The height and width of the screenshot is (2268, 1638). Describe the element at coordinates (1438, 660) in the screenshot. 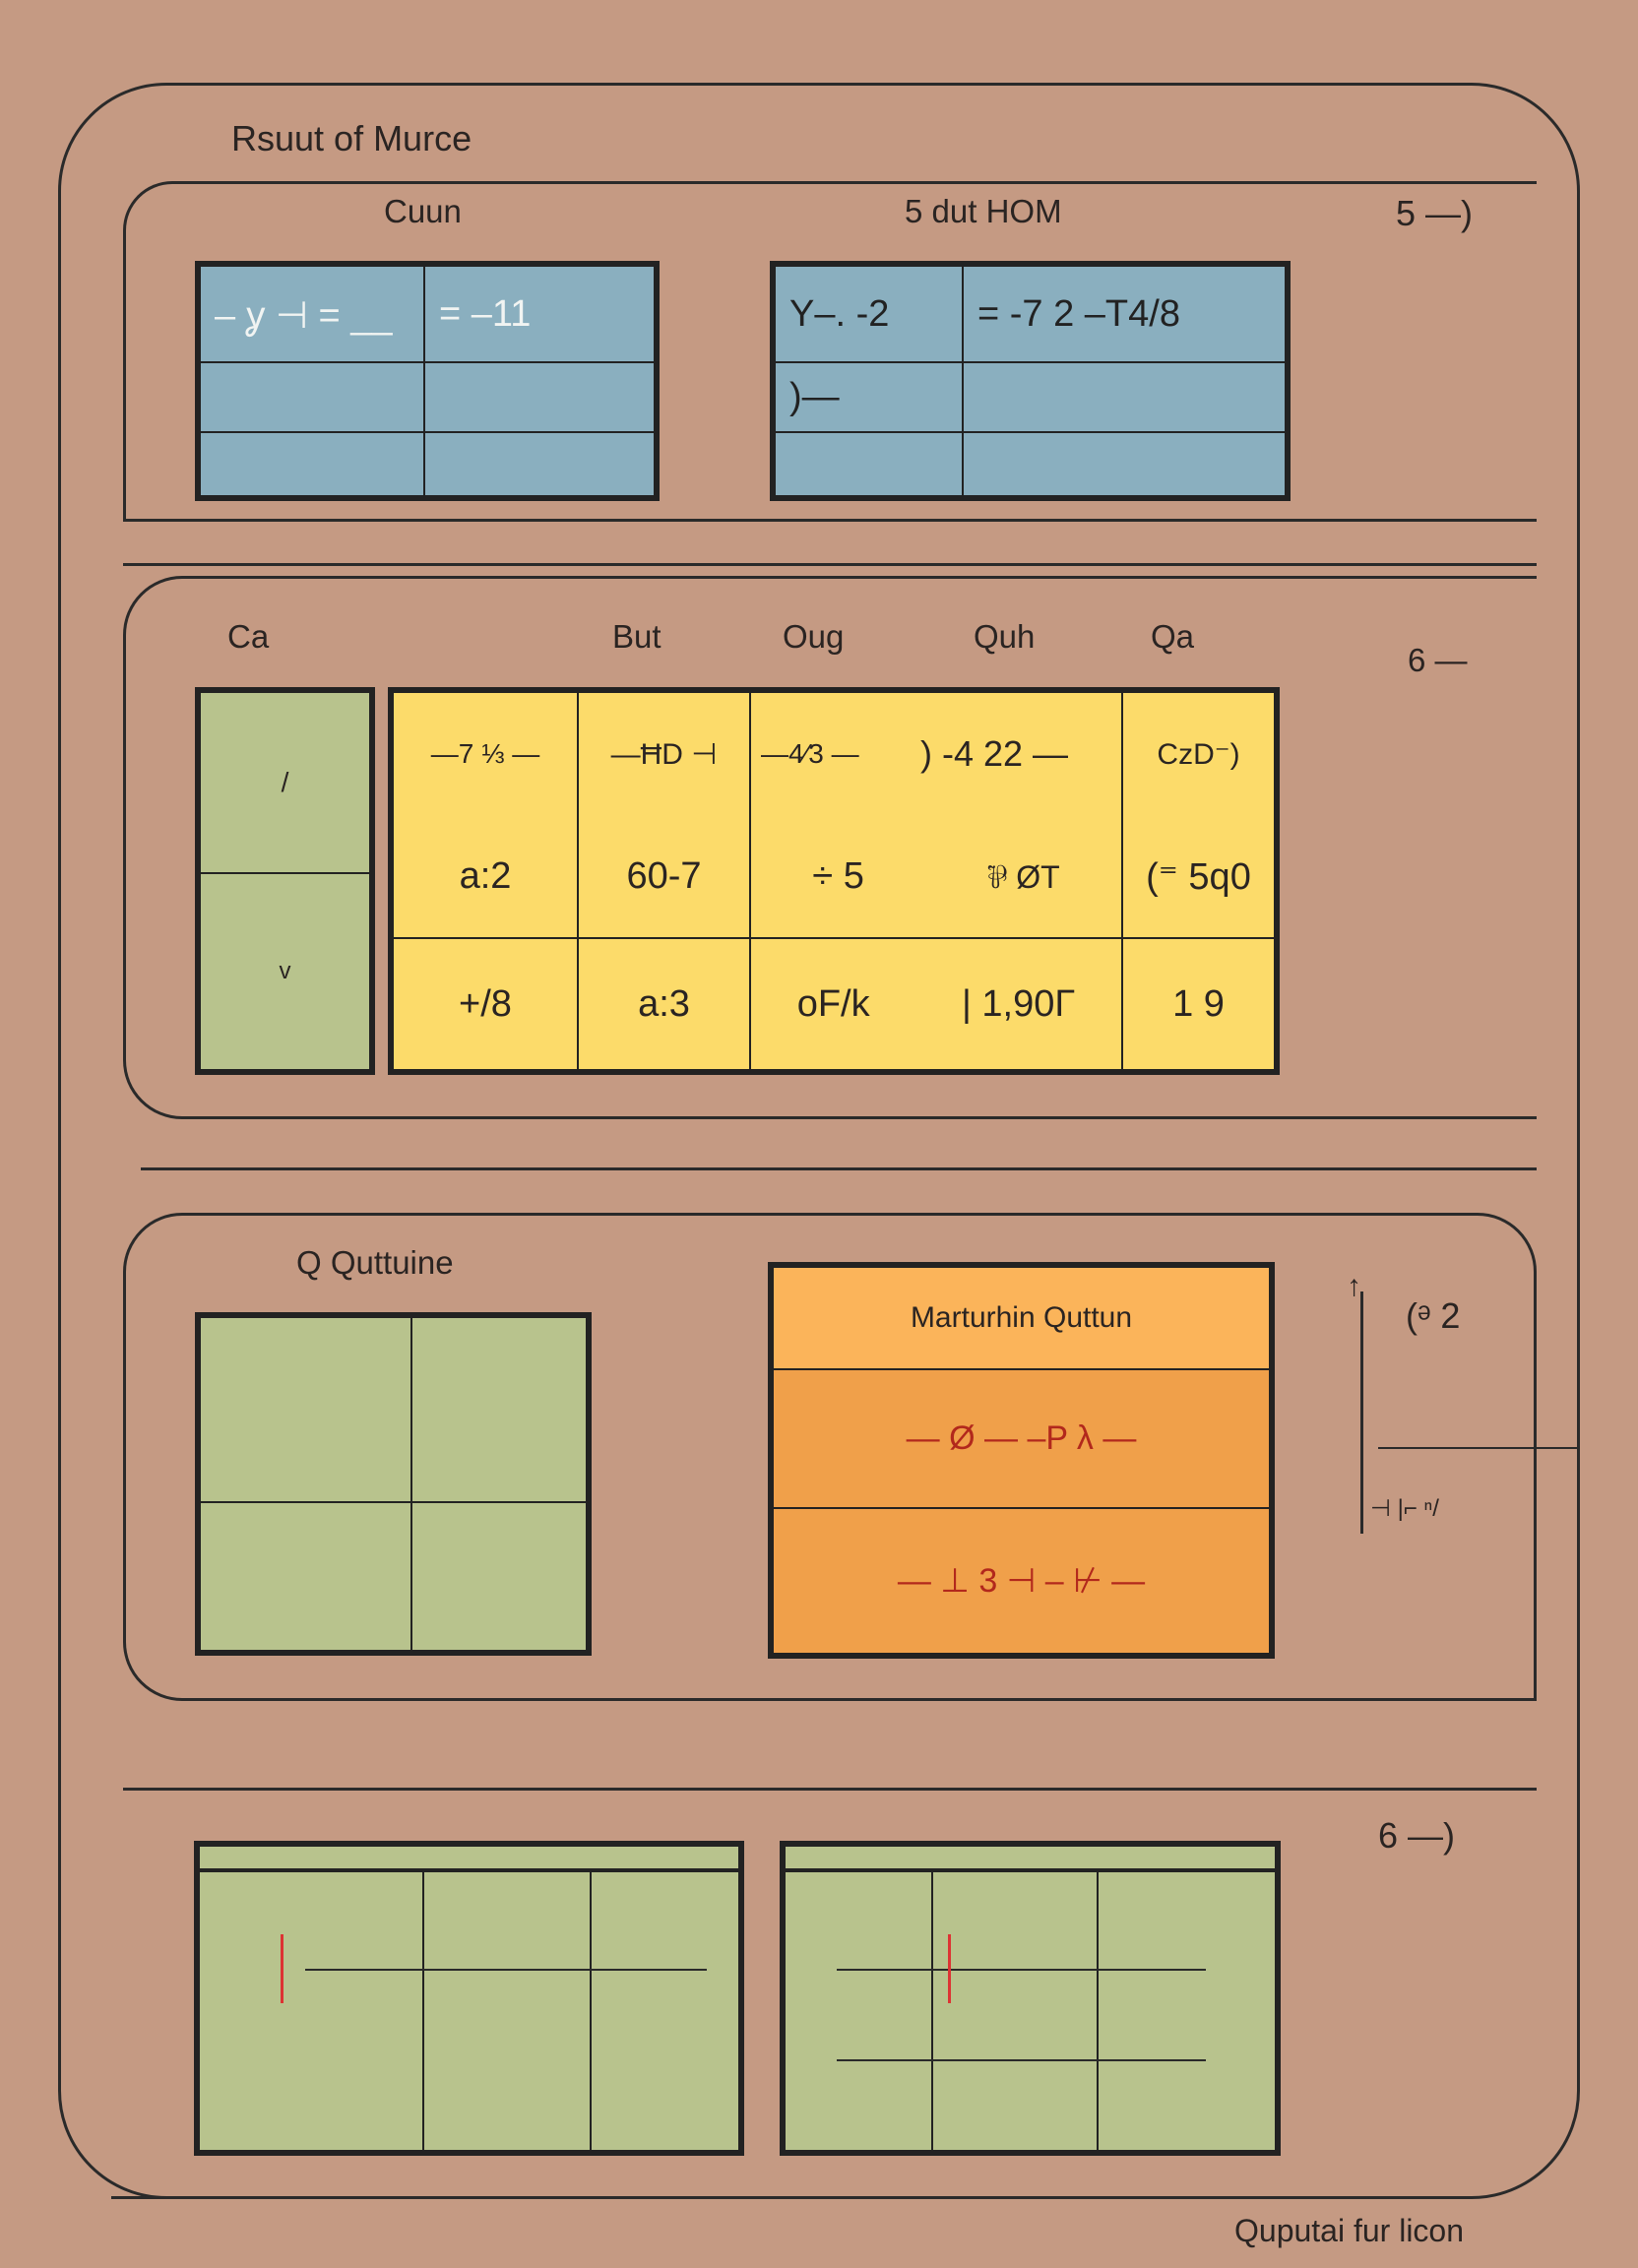

I see `section-2-side-label: 6 —` at that location.